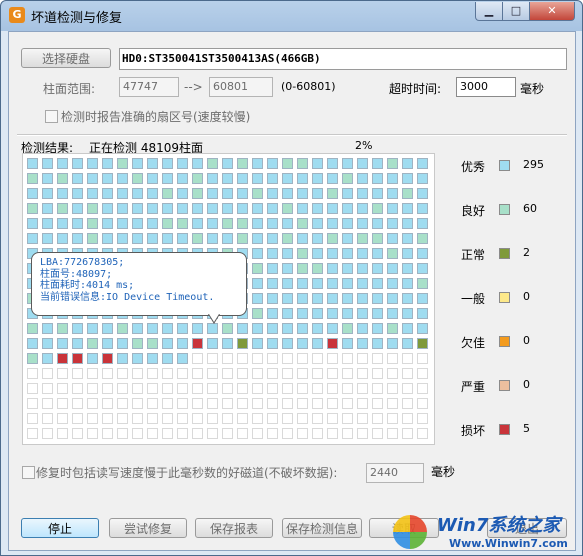 The width and height of the screenshot is (583, 556). What do you see at coordinates (77, 358) in the screenshot?
I see `cylinder-cell-bad` at bounding box center [77, 358].